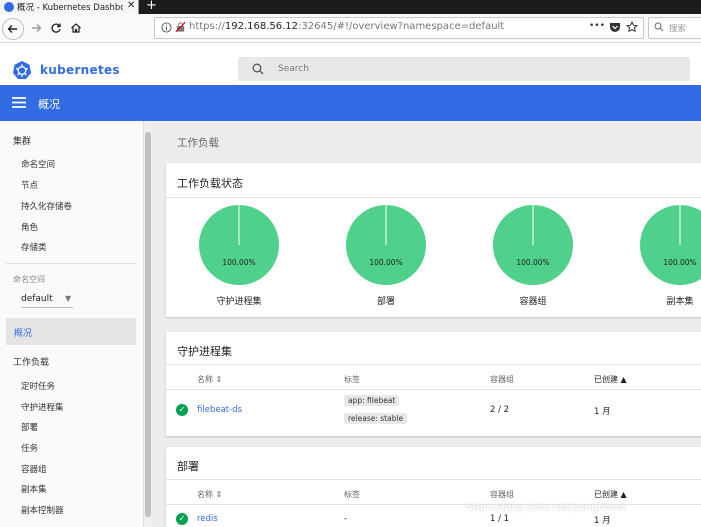 Image resolution: width=701 pixels, height=527 pixels. What do you see at coordinates (34, 489) in the screenshot?
I see `sidebar-item-replicasets: 副本集` at bounding box center [34, 489].